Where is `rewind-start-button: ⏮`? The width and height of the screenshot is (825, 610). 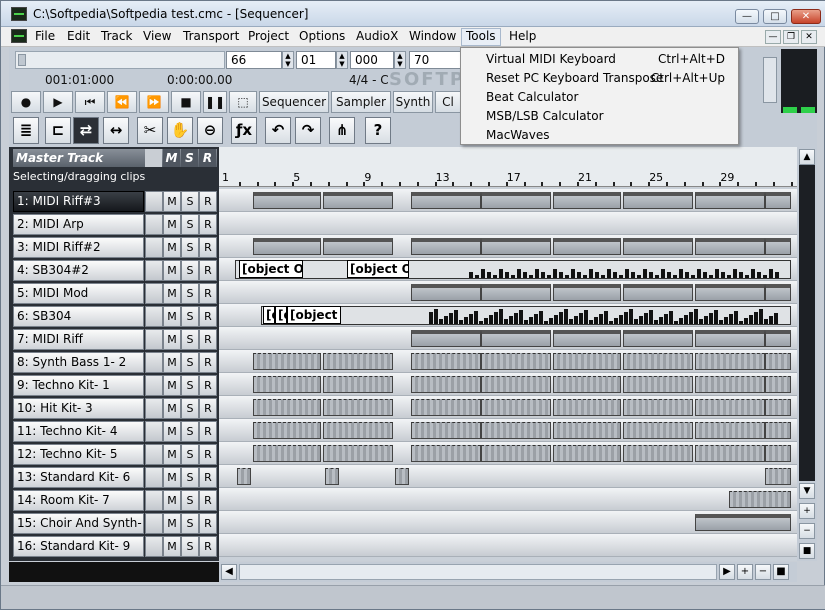 rewind-start-button: ⏮ is located at coordinates (90, 102).